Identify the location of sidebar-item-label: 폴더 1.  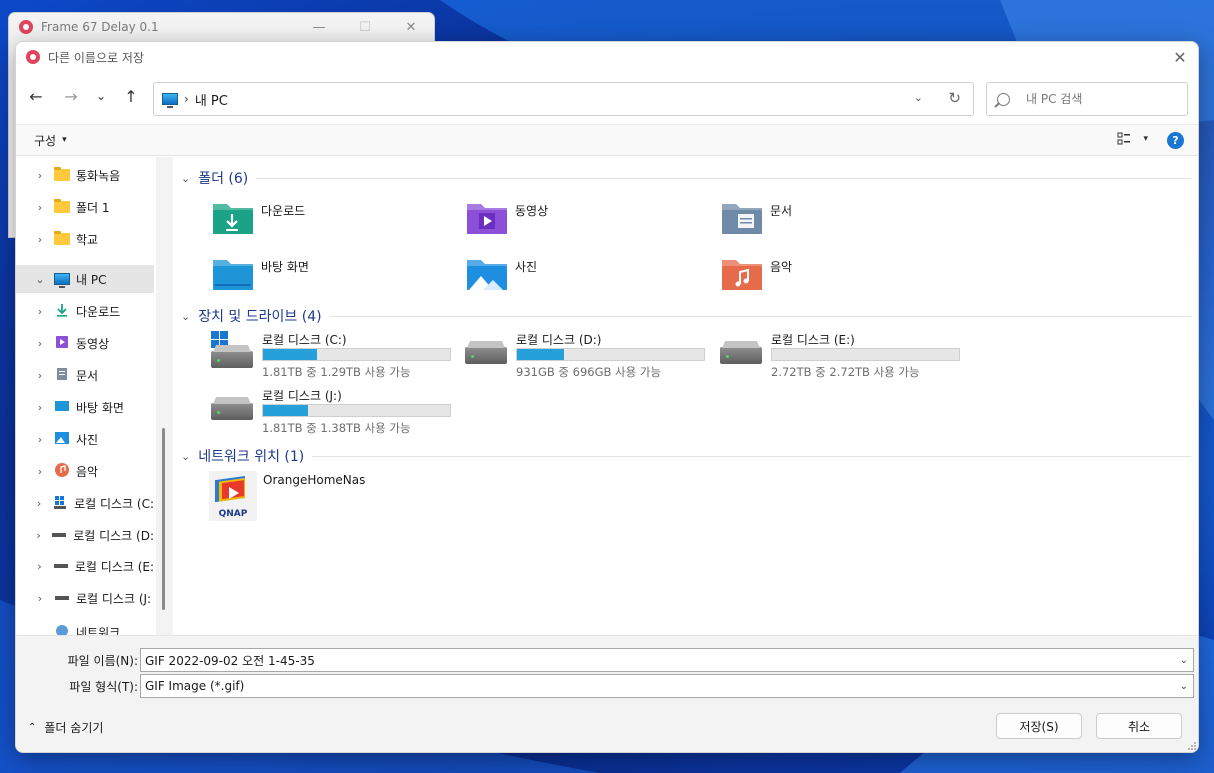
(93, 207).